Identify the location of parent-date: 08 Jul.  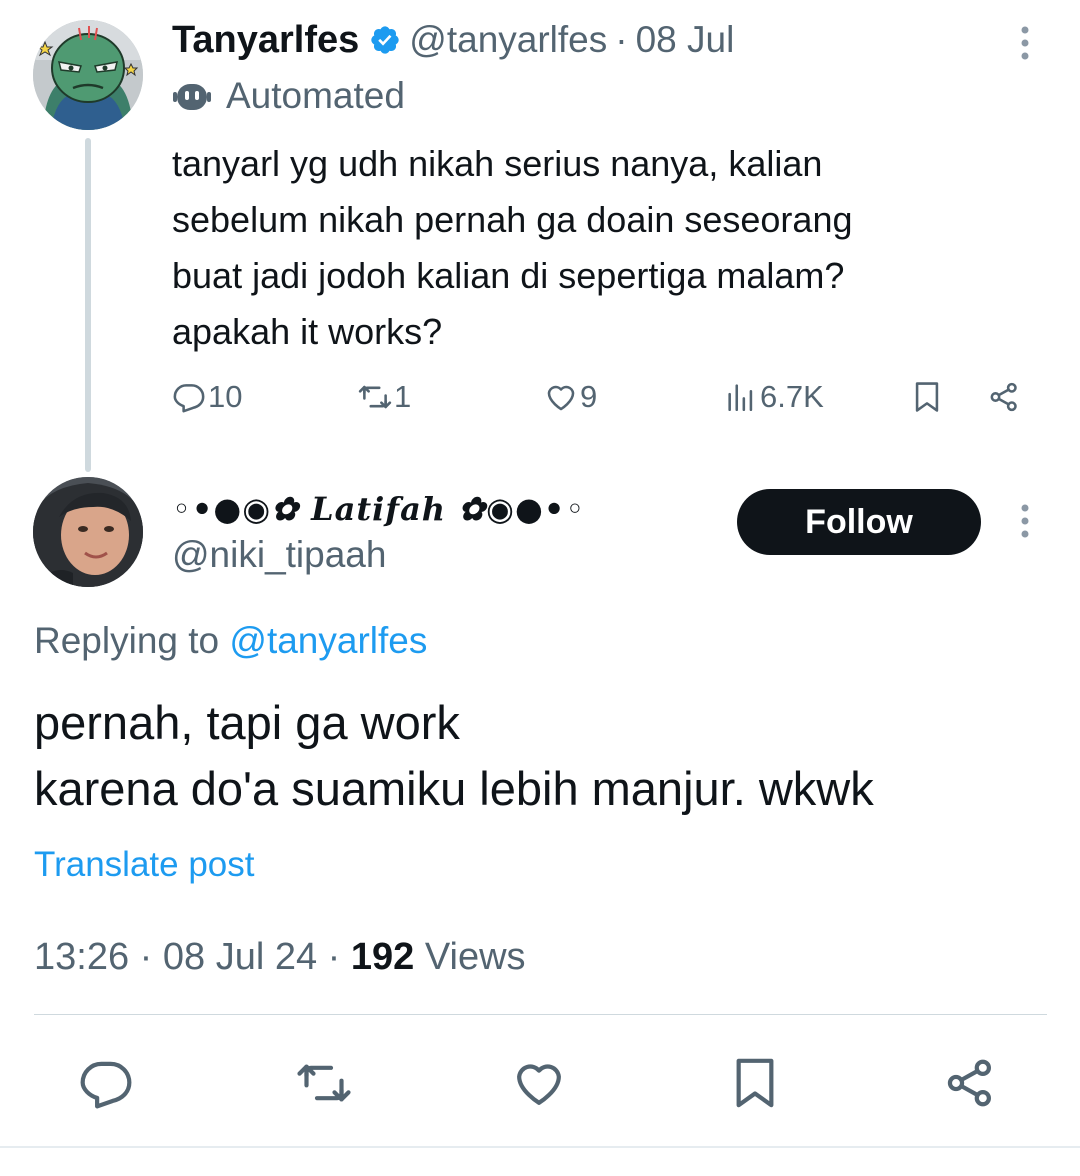
(685, 40).